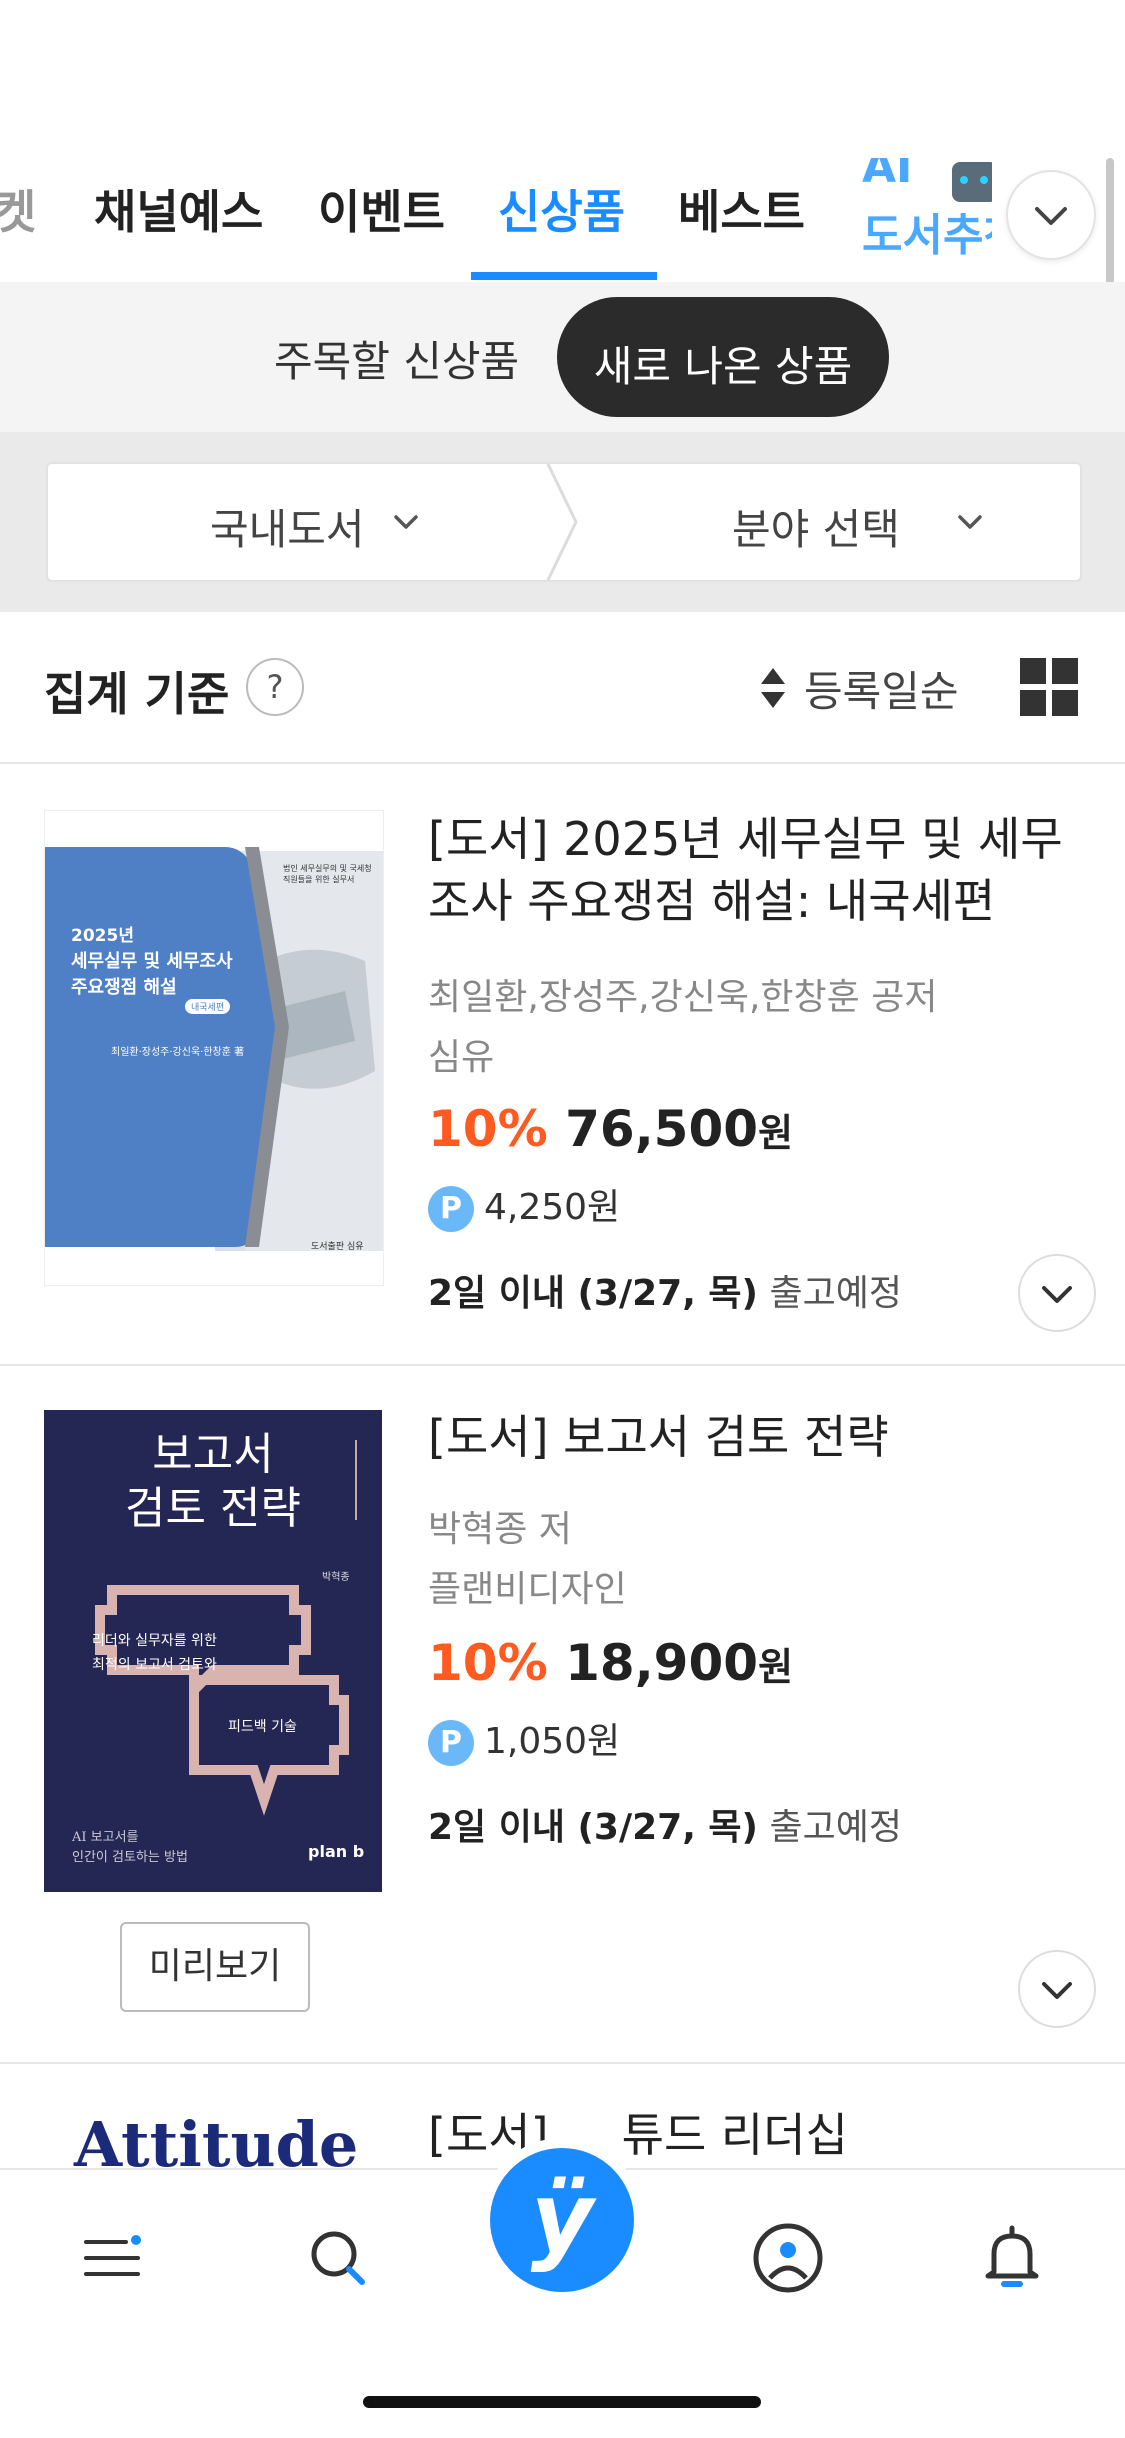 This screenshot has height=2438, width=1125. I want to click on field-select-label: 분야 선택, so click(816, 529).